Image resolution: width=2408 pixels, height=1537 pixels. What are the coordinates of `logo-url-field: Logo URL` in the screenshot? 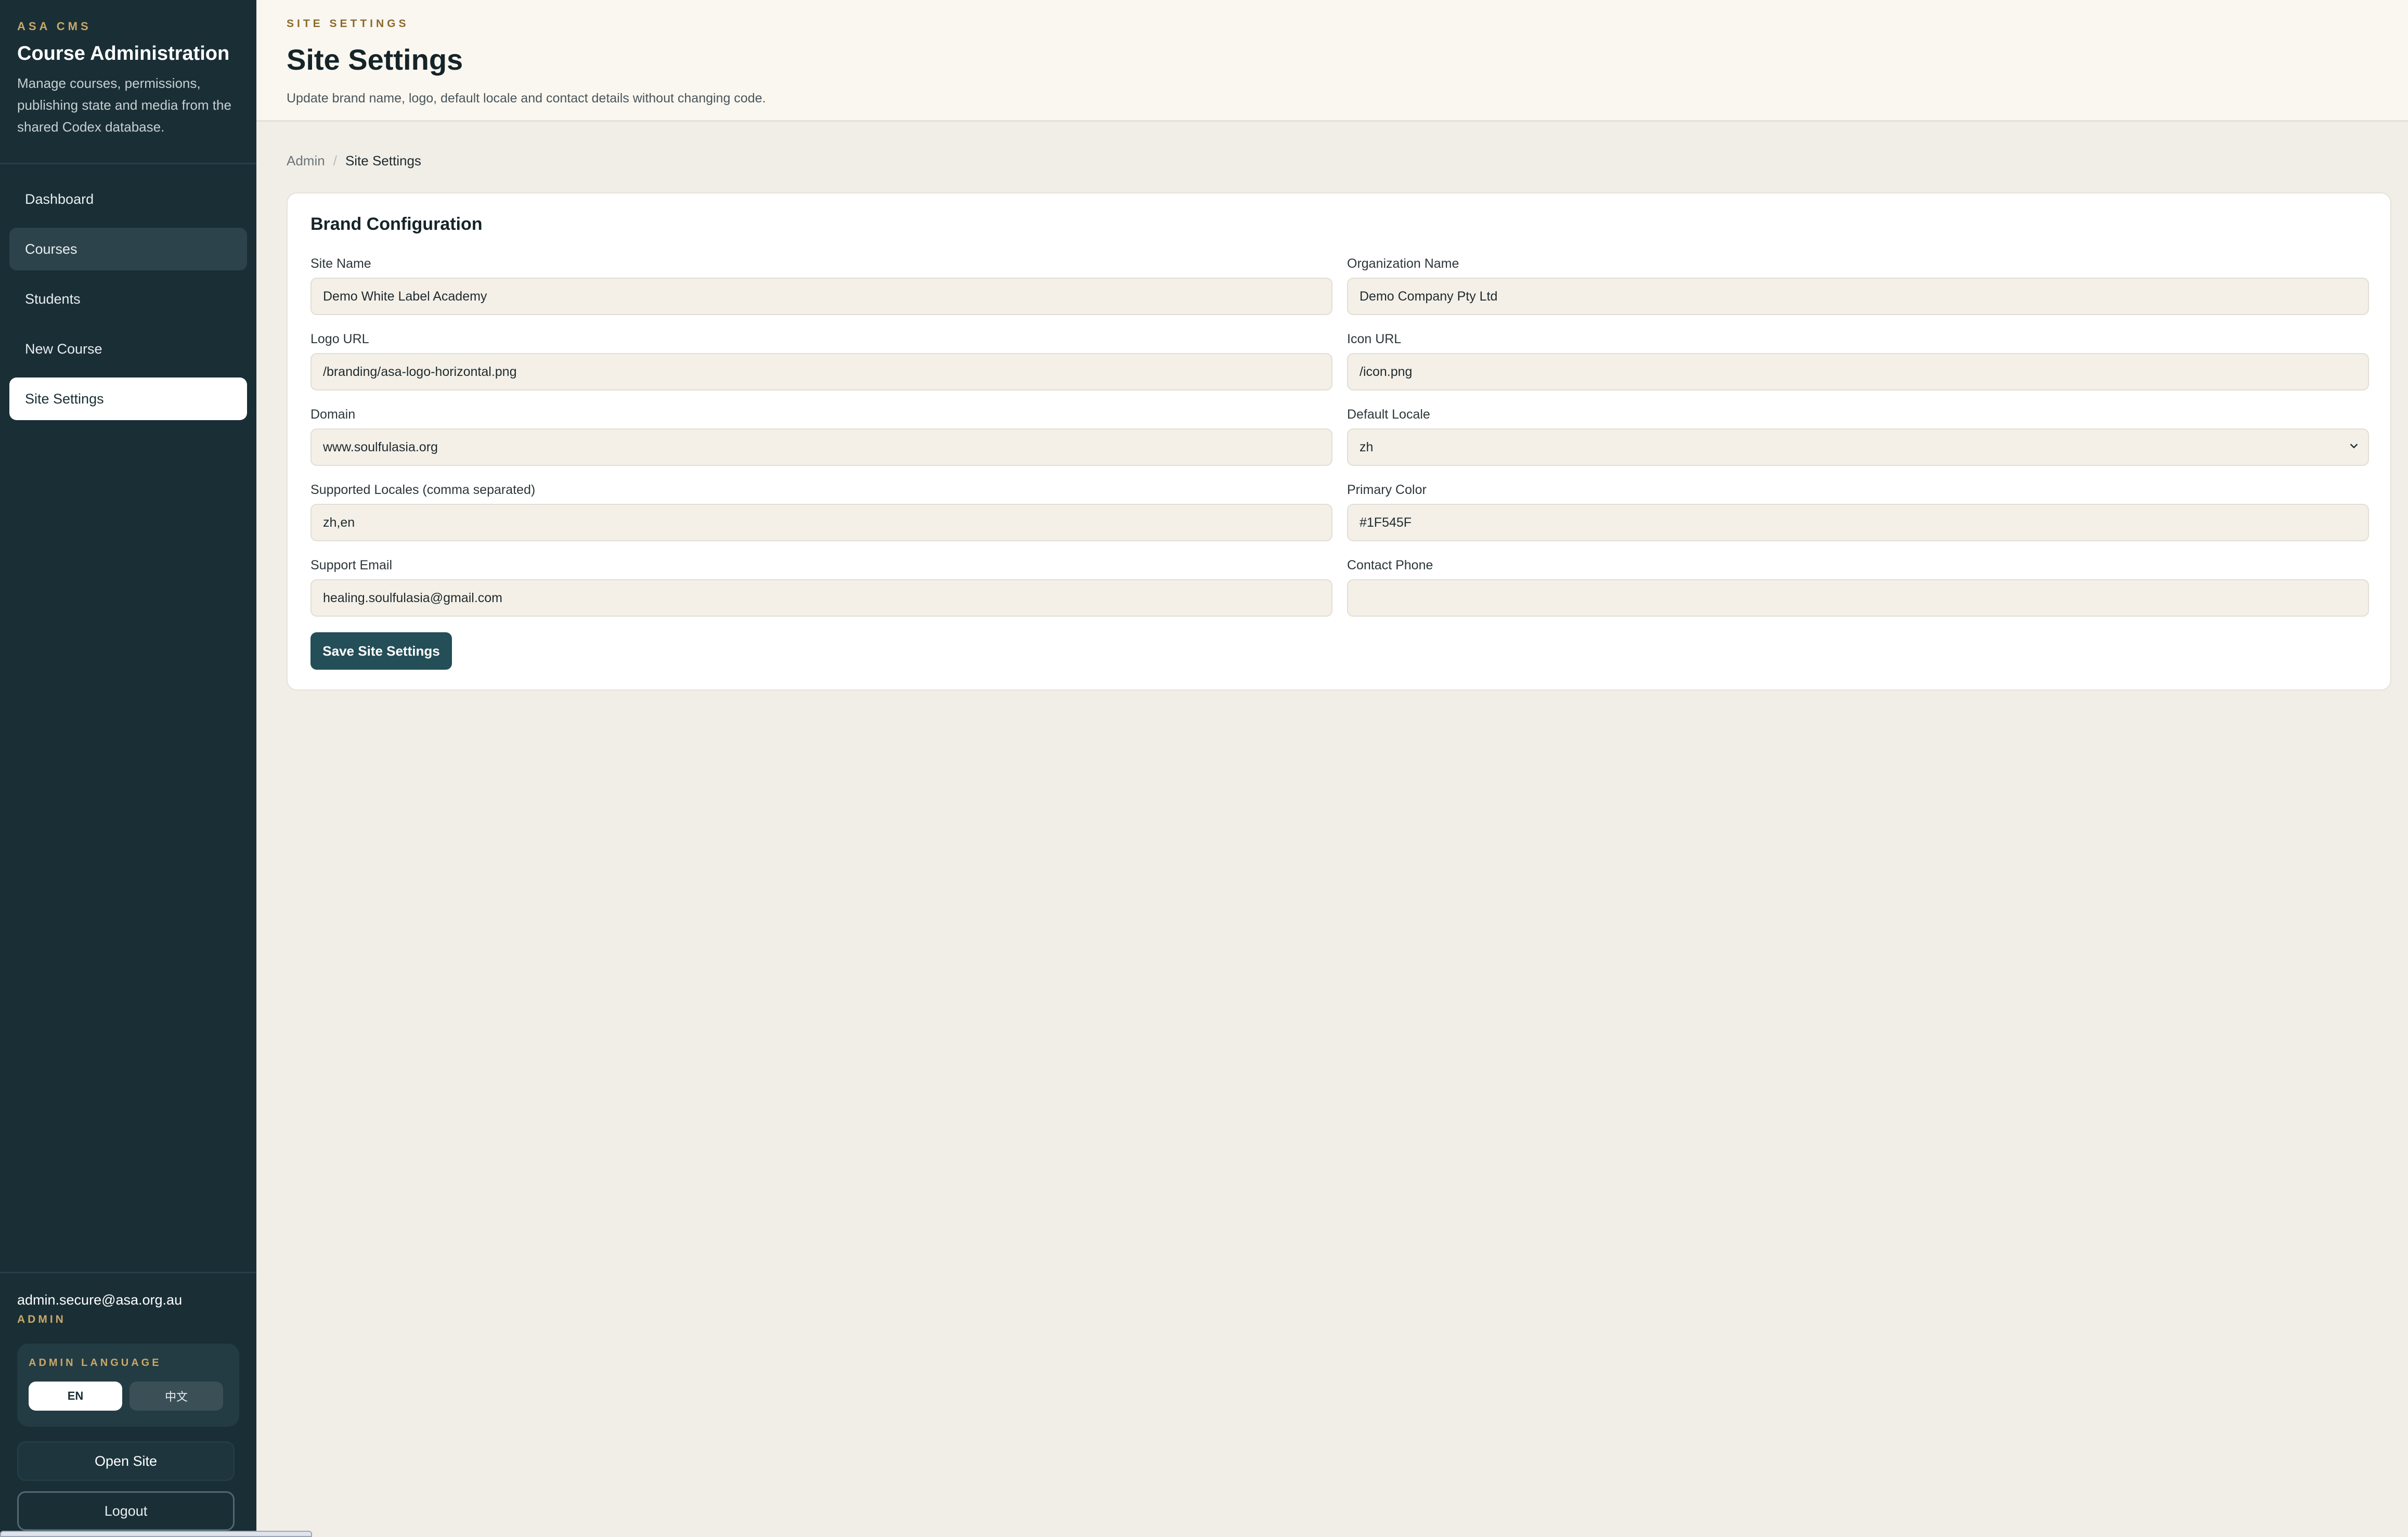 It's located at (821, 361).